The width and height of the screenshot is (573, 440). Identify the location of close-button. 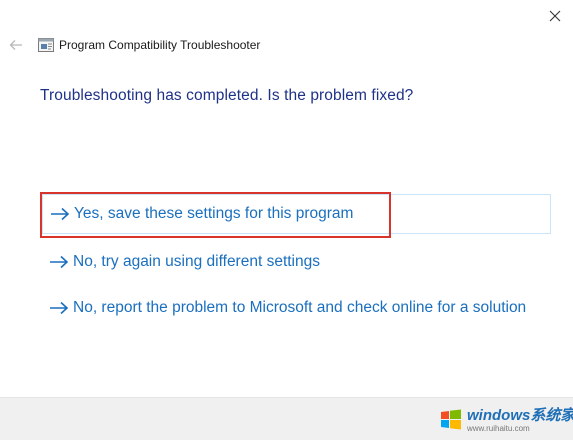
(555, 16).